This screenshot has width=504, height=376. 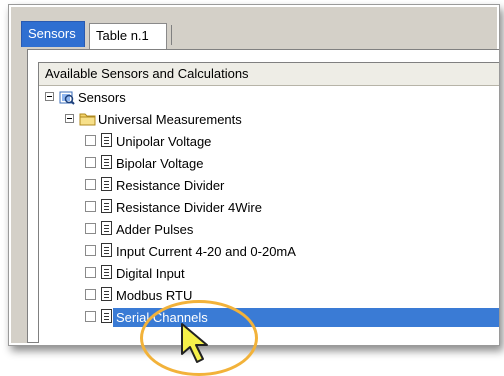 I want to click on tab-table-n1: Table n.1, so click(x=128, y=36).